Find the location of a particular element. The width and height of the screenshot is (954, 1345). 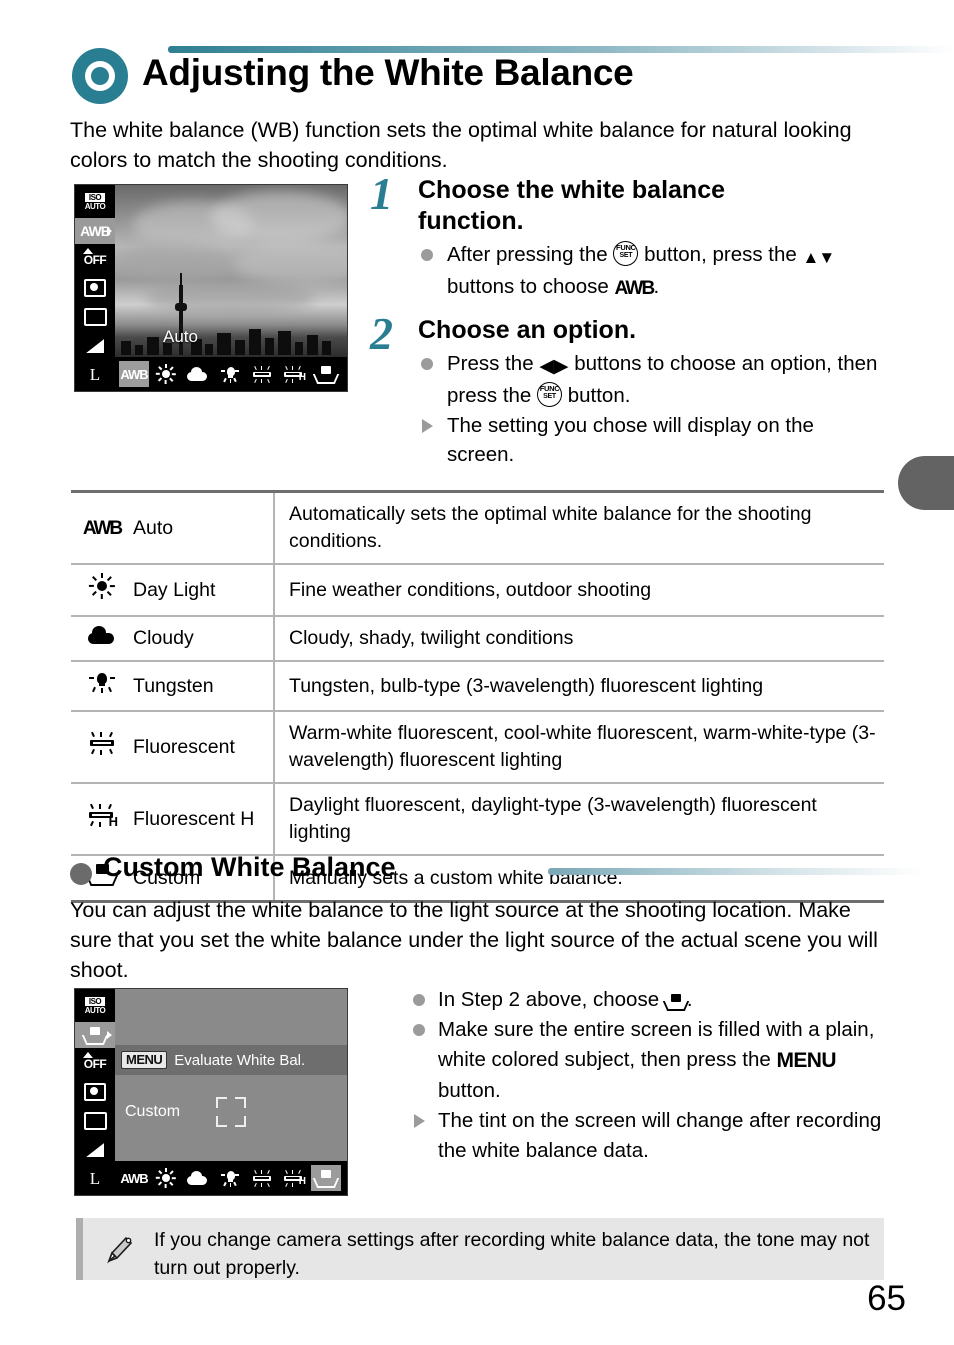

camera-settings-rail: ISO AUTO AWB OFF L is located at coordinates (95, 288).